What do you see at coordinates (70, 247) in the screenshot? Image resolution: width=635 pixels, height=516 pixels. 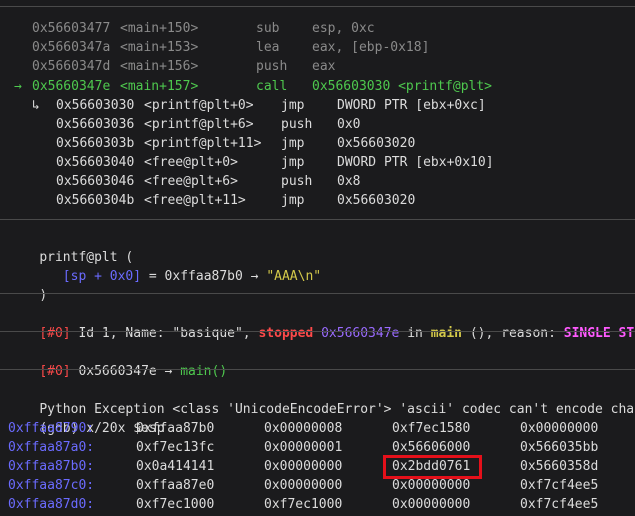 I see `args-func: printf@plt (` at bounding box center [70, 247].